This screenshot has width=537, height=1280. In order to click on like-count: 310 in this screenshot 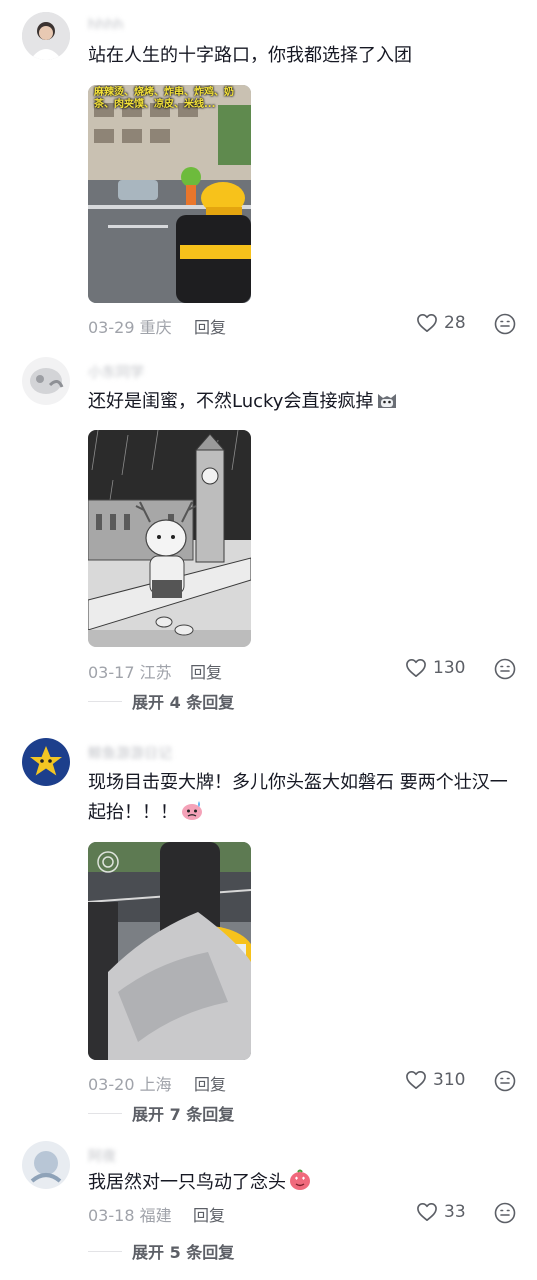, I will do `click(449, 1080)`.